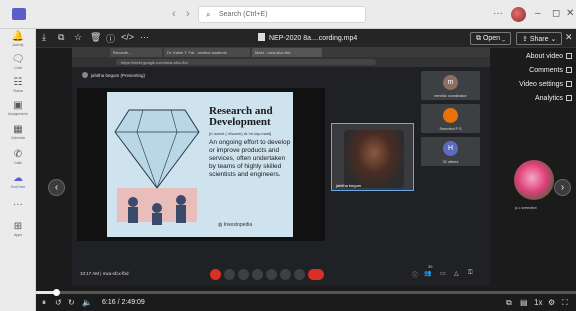 The image size is (576, 311). I want to click on forward-arrow-icon: ›, so click(188, 14).